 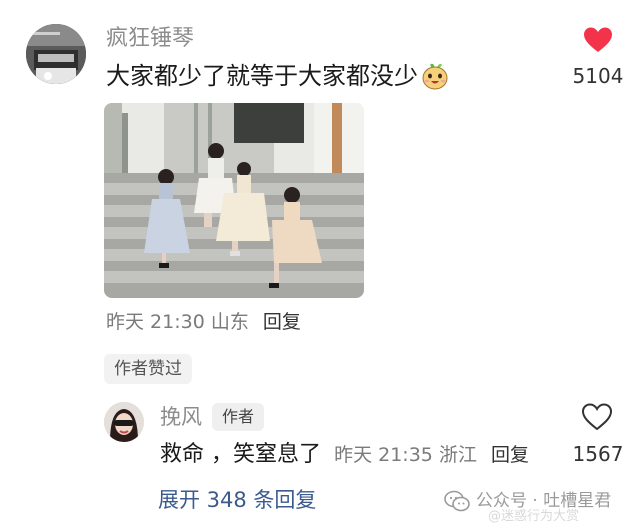 I want to click on reply-like-count: 1567, so click(x=598, y=454).